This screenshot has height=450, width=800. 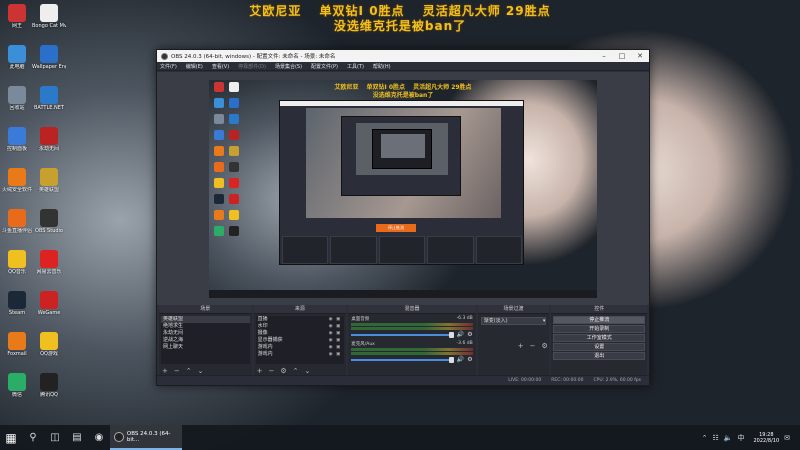 I want to click on desktop-icon: 控制面板, so click(x=17, y=146).